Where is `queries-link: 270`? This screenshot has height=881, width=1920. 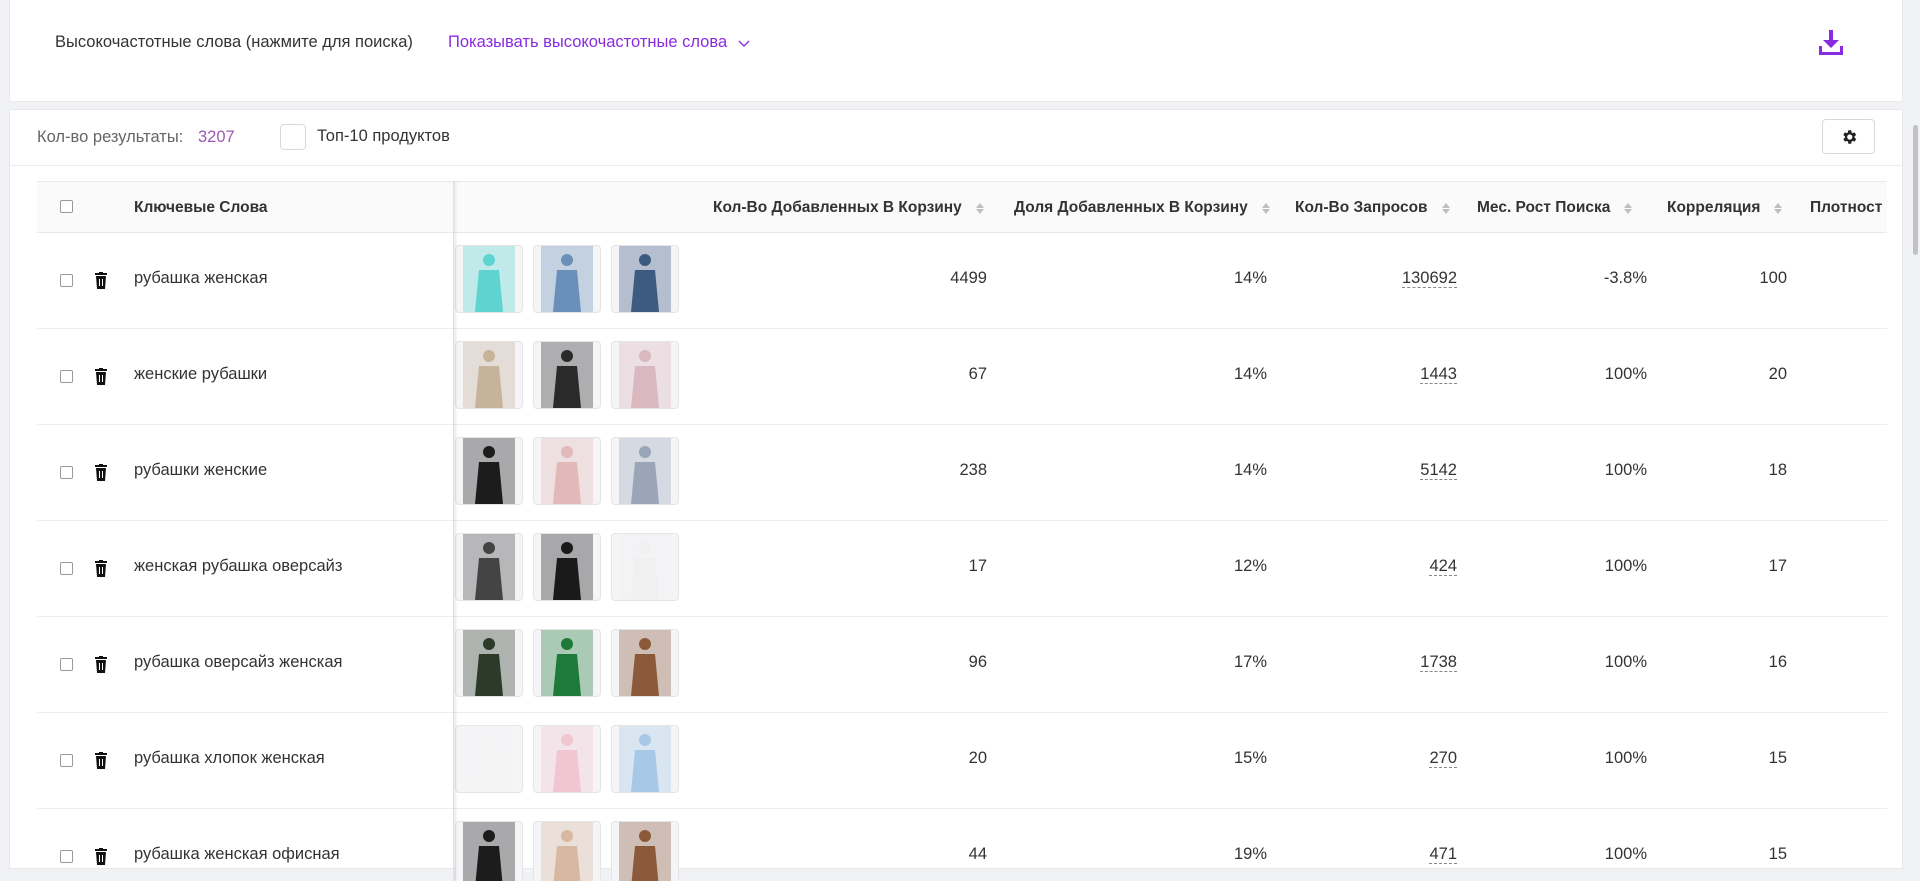
queries-link: 270 is located at coordinates (1443, 758).